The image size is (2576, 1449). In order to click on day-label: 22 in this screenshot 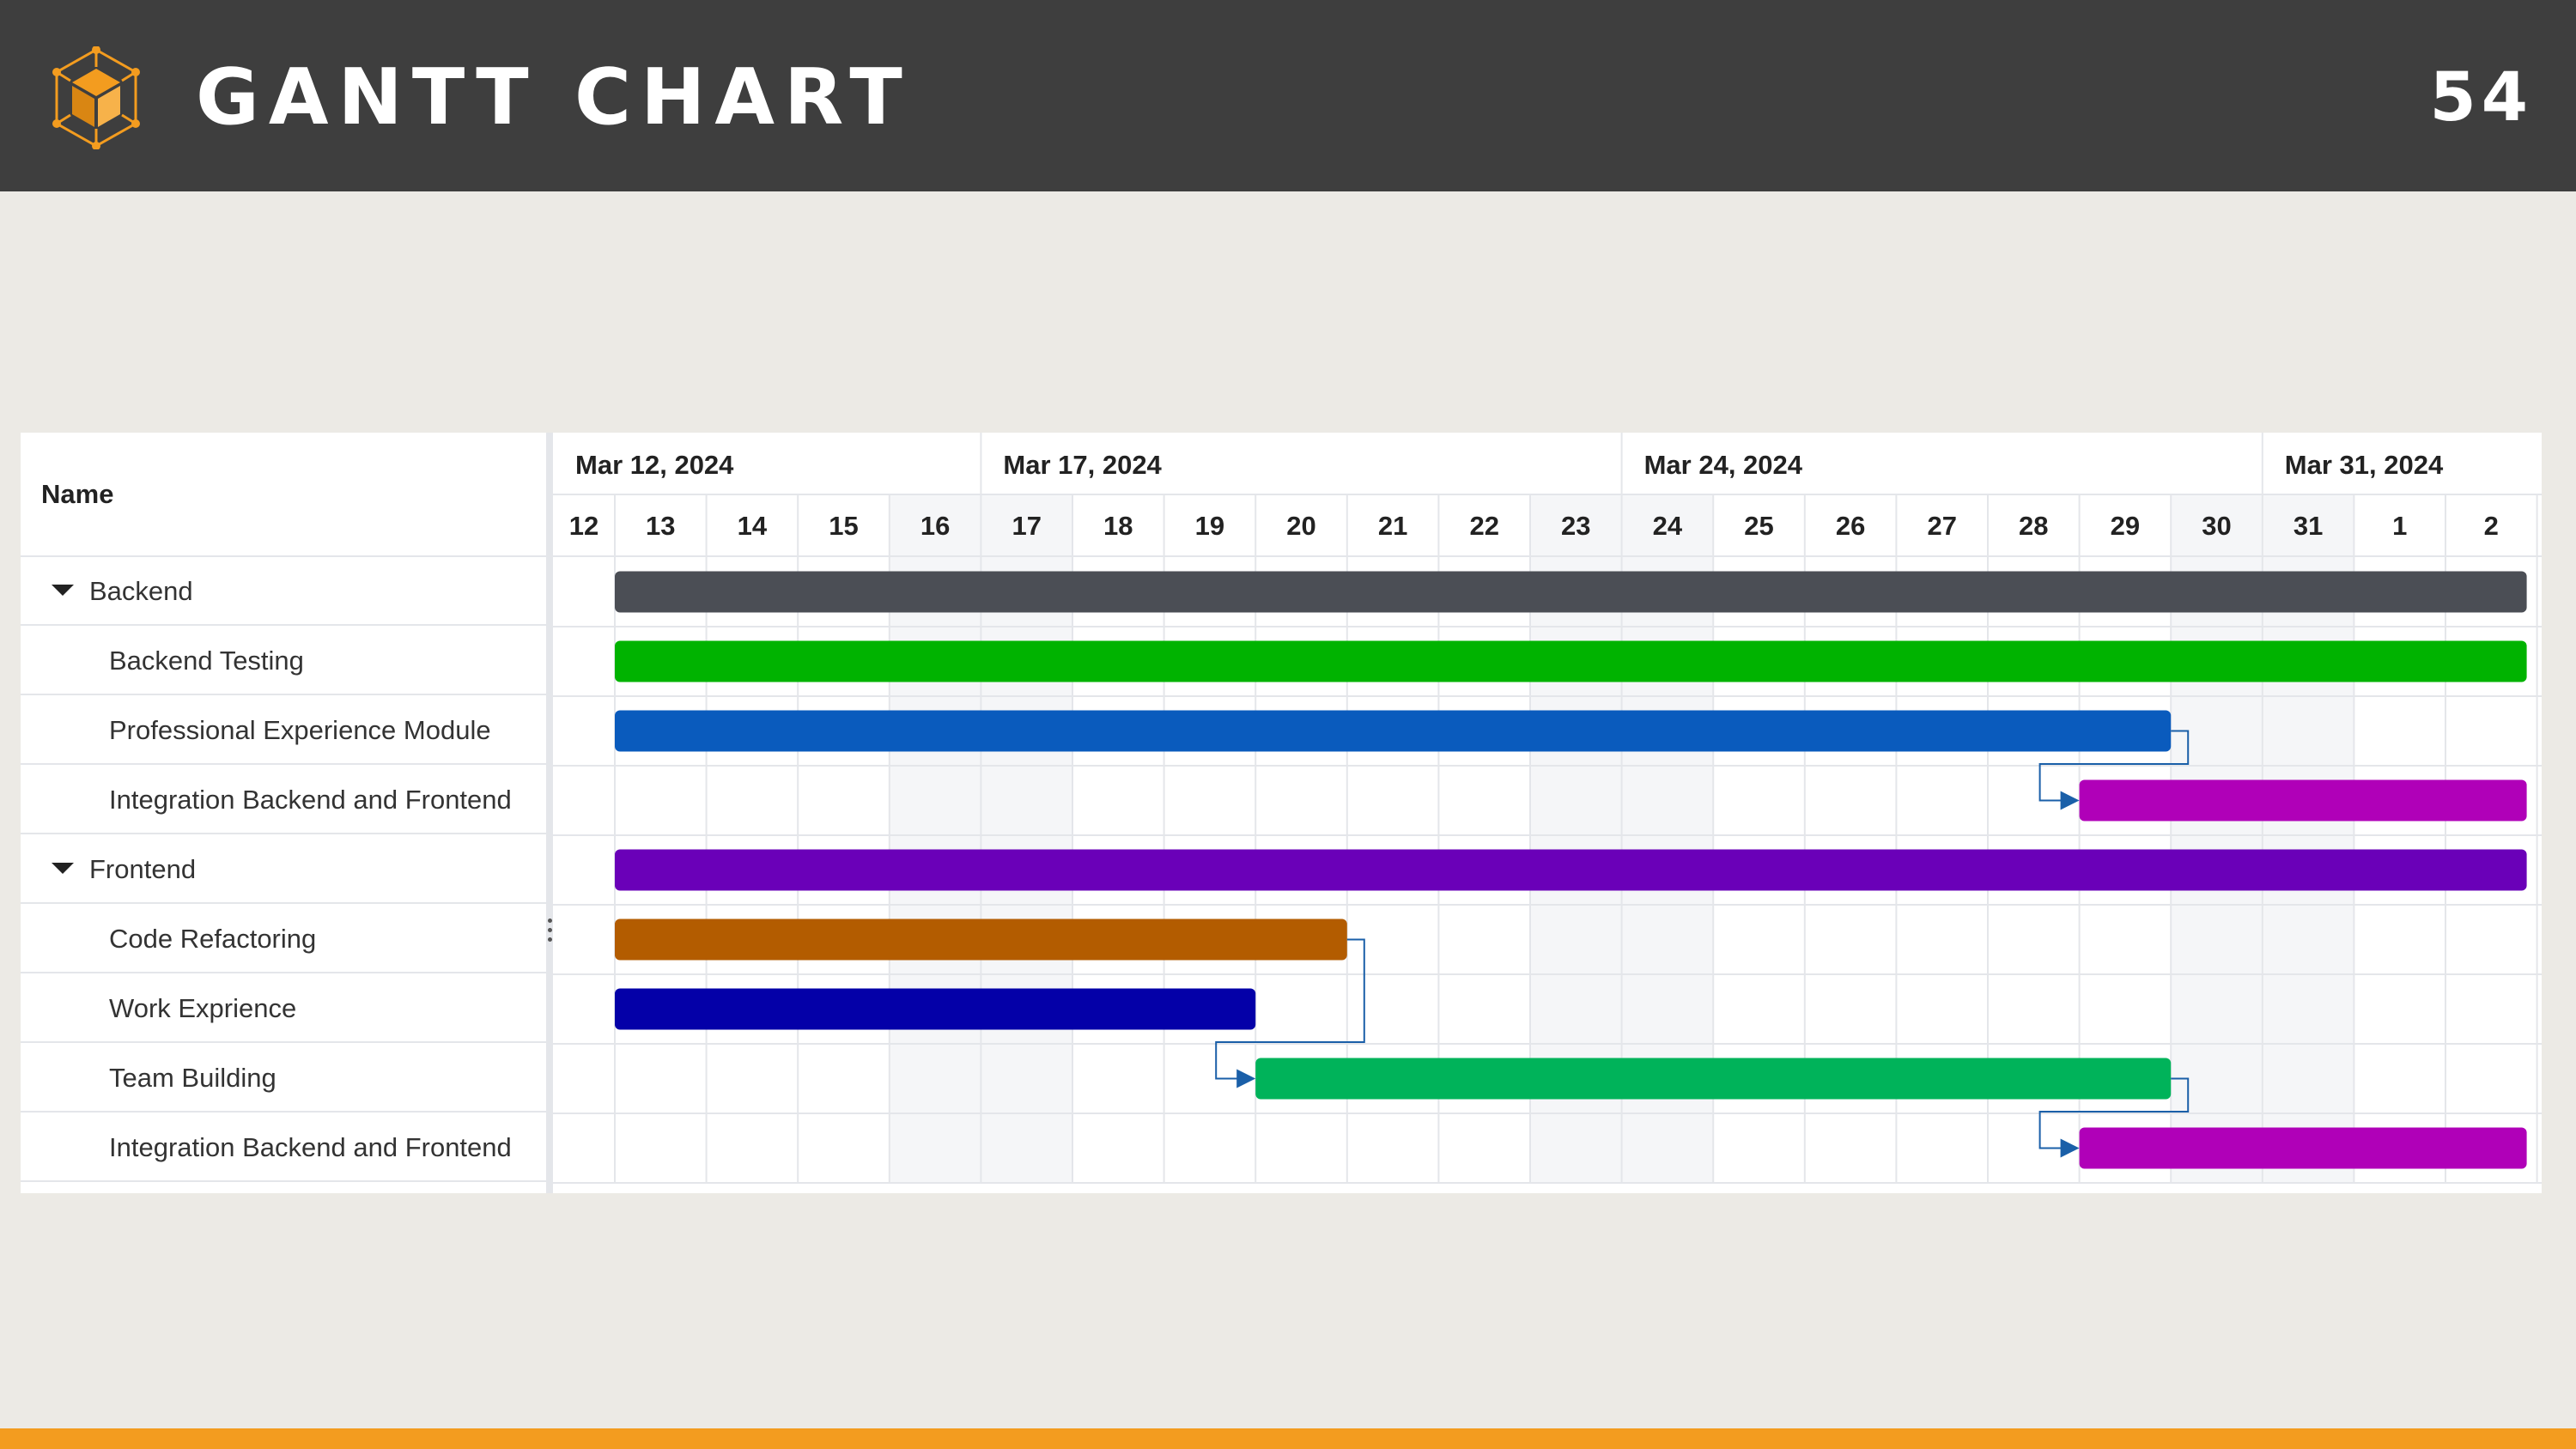, I will do `click(1484, 526)`.